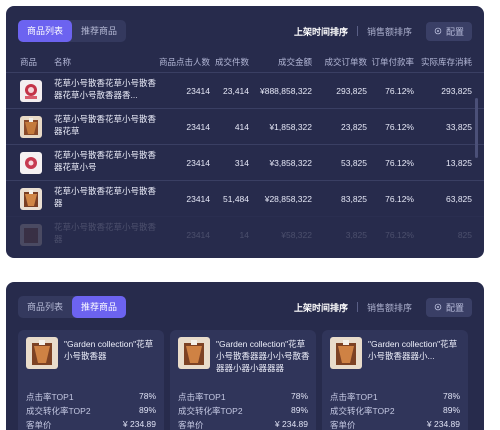 The height and width of the screenshot is (430, 500). What do you see at coordinates (476, 128) in the screenshot?
I see `scrollbar` at bounding box center [476, 128].